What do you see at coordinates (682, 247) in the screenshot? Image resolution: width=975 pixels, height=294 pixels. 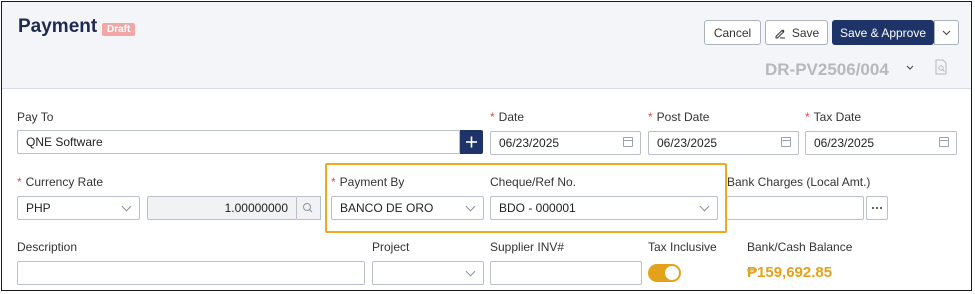 I see `tax-inclusive-label: Tax Inclusive` at bounding box center [682, 247].